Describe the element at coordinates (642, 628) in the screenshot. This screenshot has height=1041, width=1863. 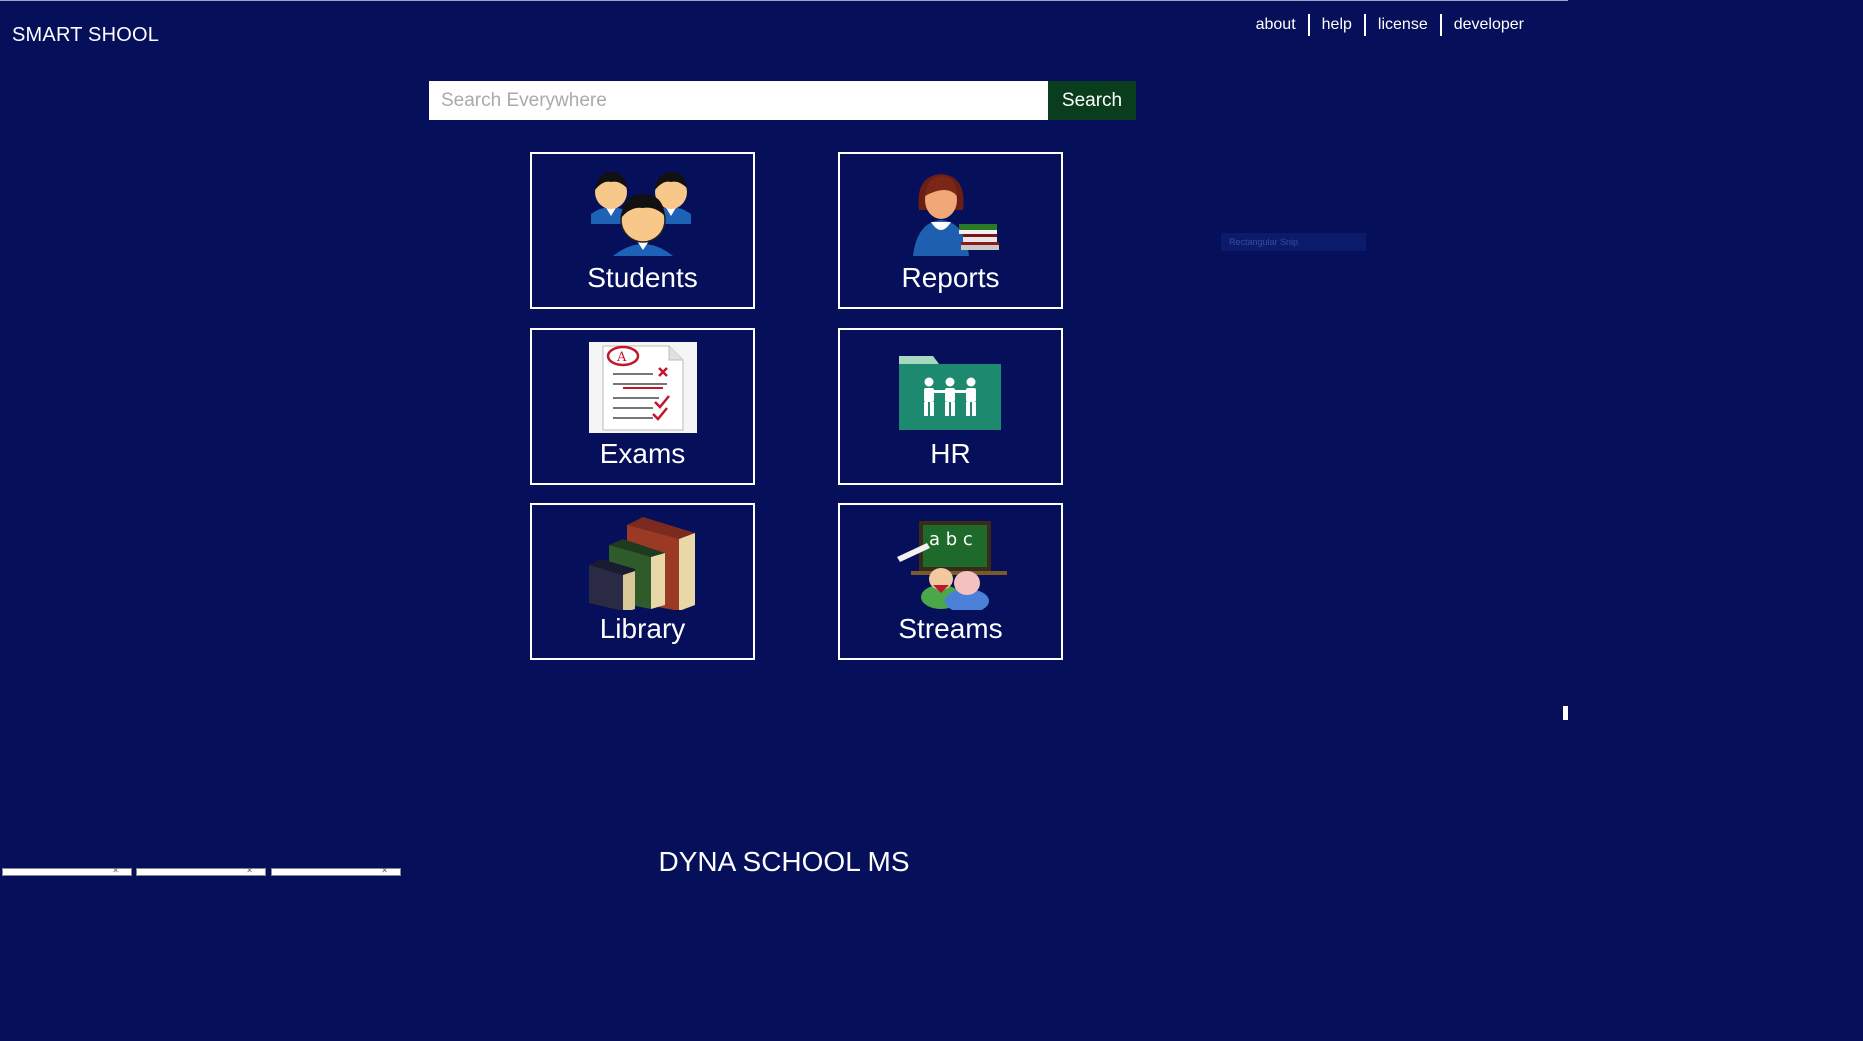
I see `tile-label: Library` at that location.